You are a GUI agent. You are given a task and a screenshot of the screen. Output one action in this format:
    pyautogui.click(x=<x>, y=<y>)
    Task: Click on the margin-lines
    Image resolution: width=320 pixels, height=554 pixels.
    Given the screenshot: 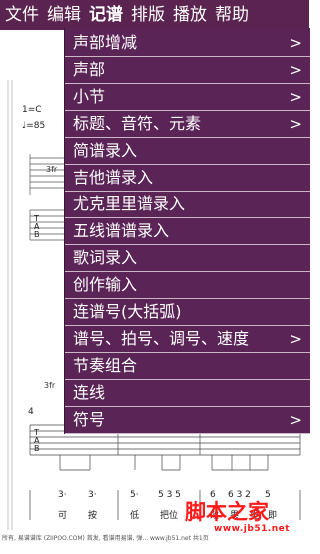 What is the action you would take?
    pyautogui.click(x=10, y=305)
    